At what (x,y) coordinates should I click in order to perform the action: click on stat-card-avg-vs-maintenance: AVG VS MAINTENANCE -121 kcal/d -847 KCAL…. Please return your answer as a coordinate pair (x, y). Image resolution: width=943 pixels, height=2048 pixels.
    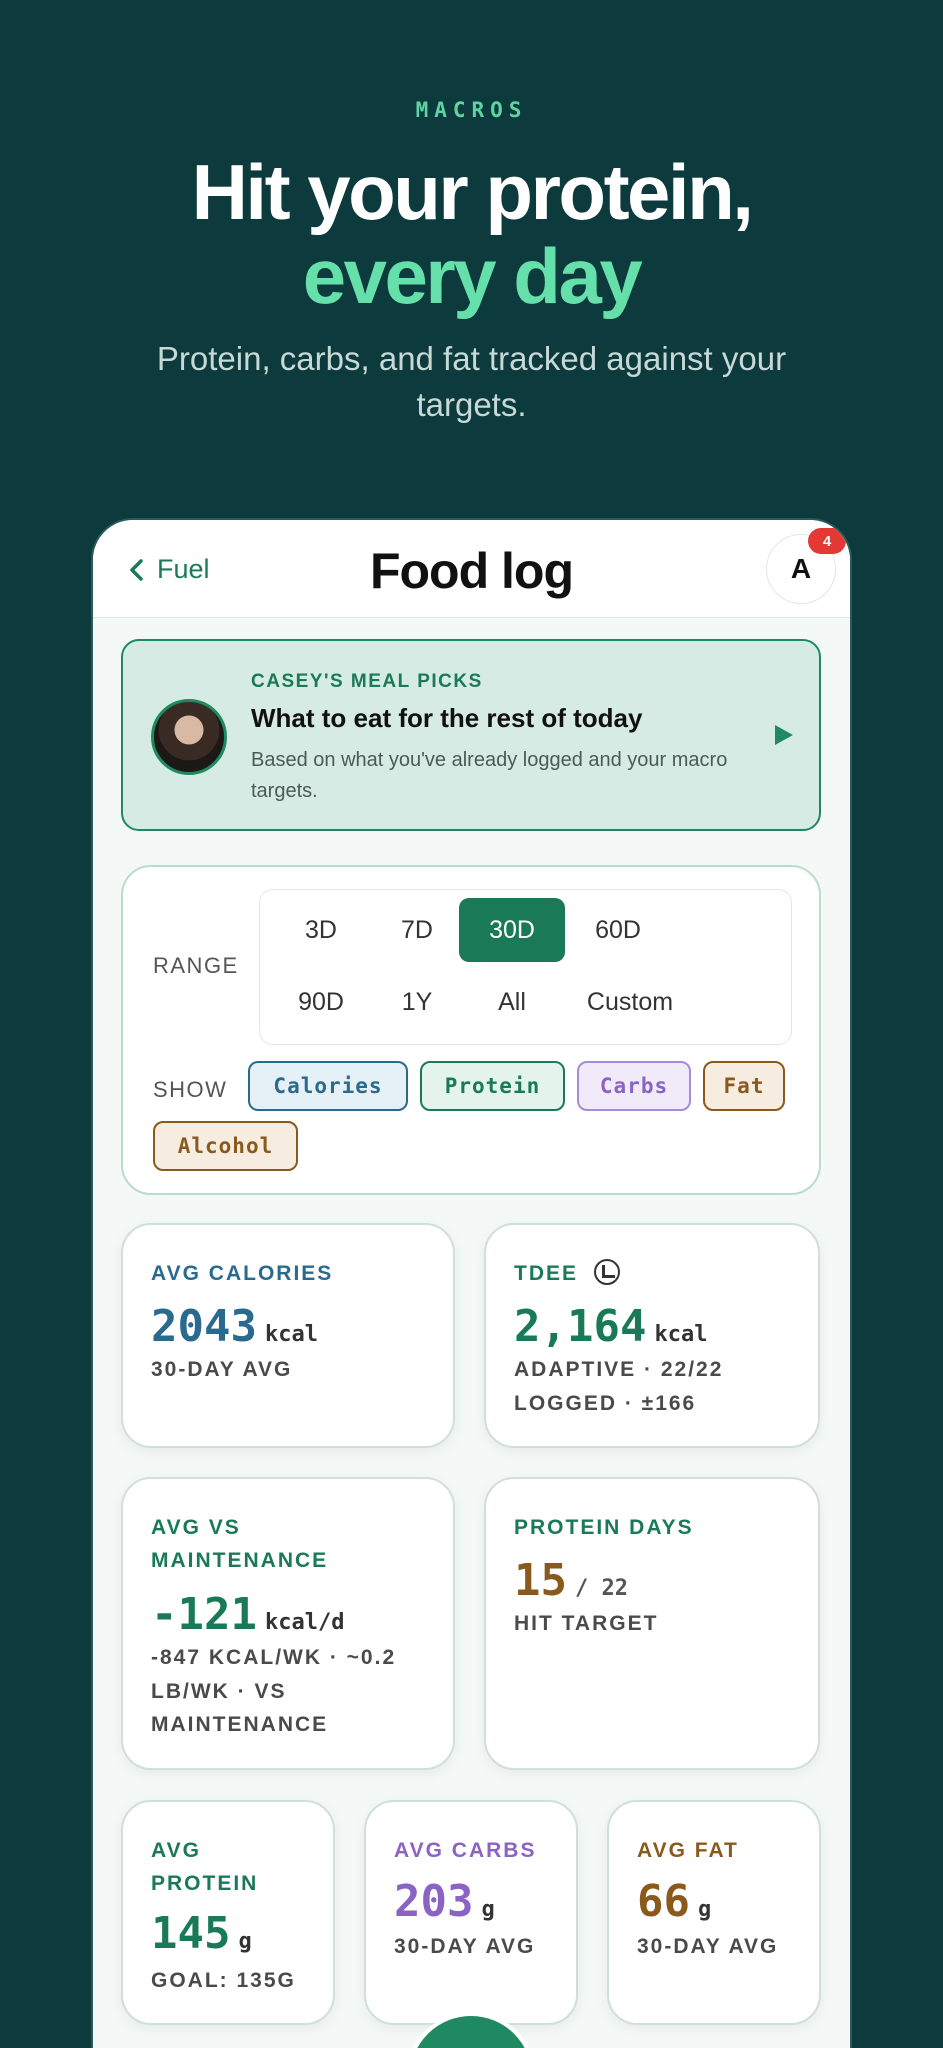
    Looking at the image, I should click on (288, 1623).